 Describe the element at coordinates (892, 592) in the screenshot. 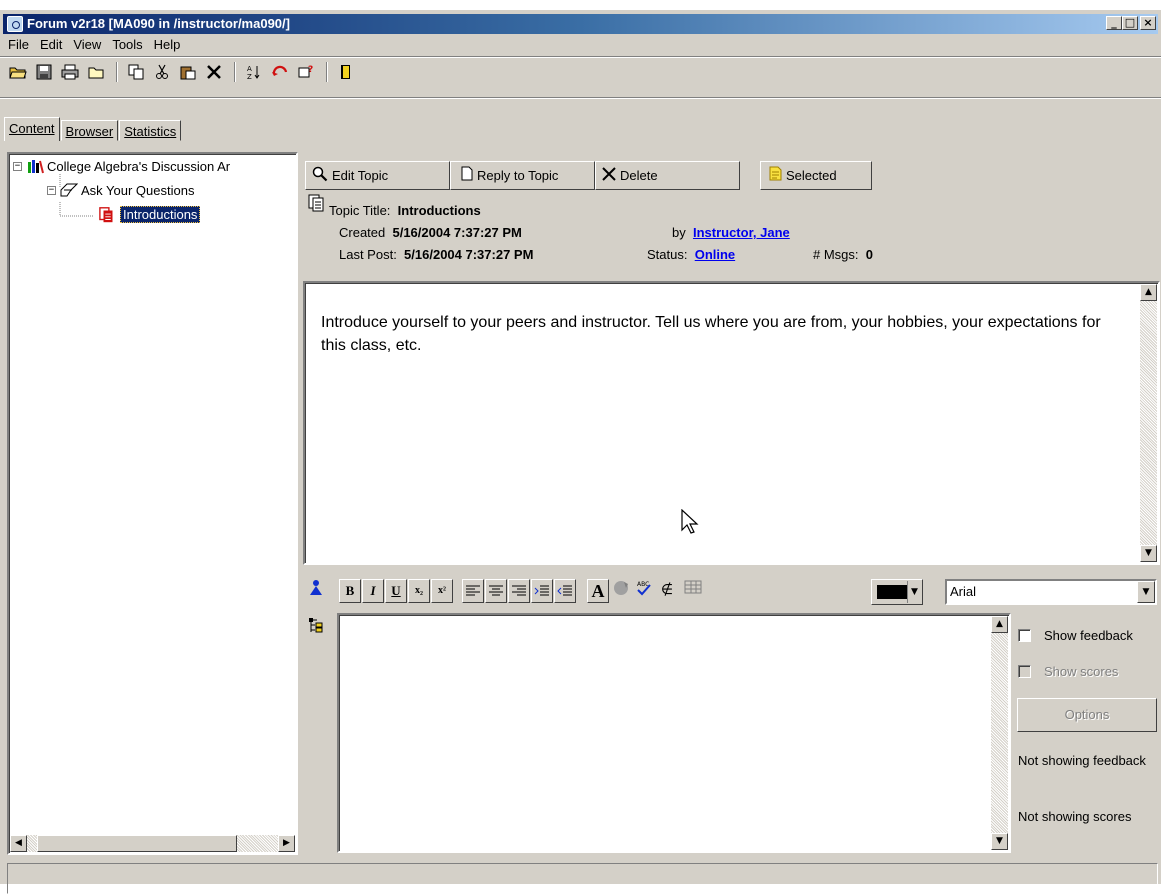

I see `color-swatch-black` at that location.